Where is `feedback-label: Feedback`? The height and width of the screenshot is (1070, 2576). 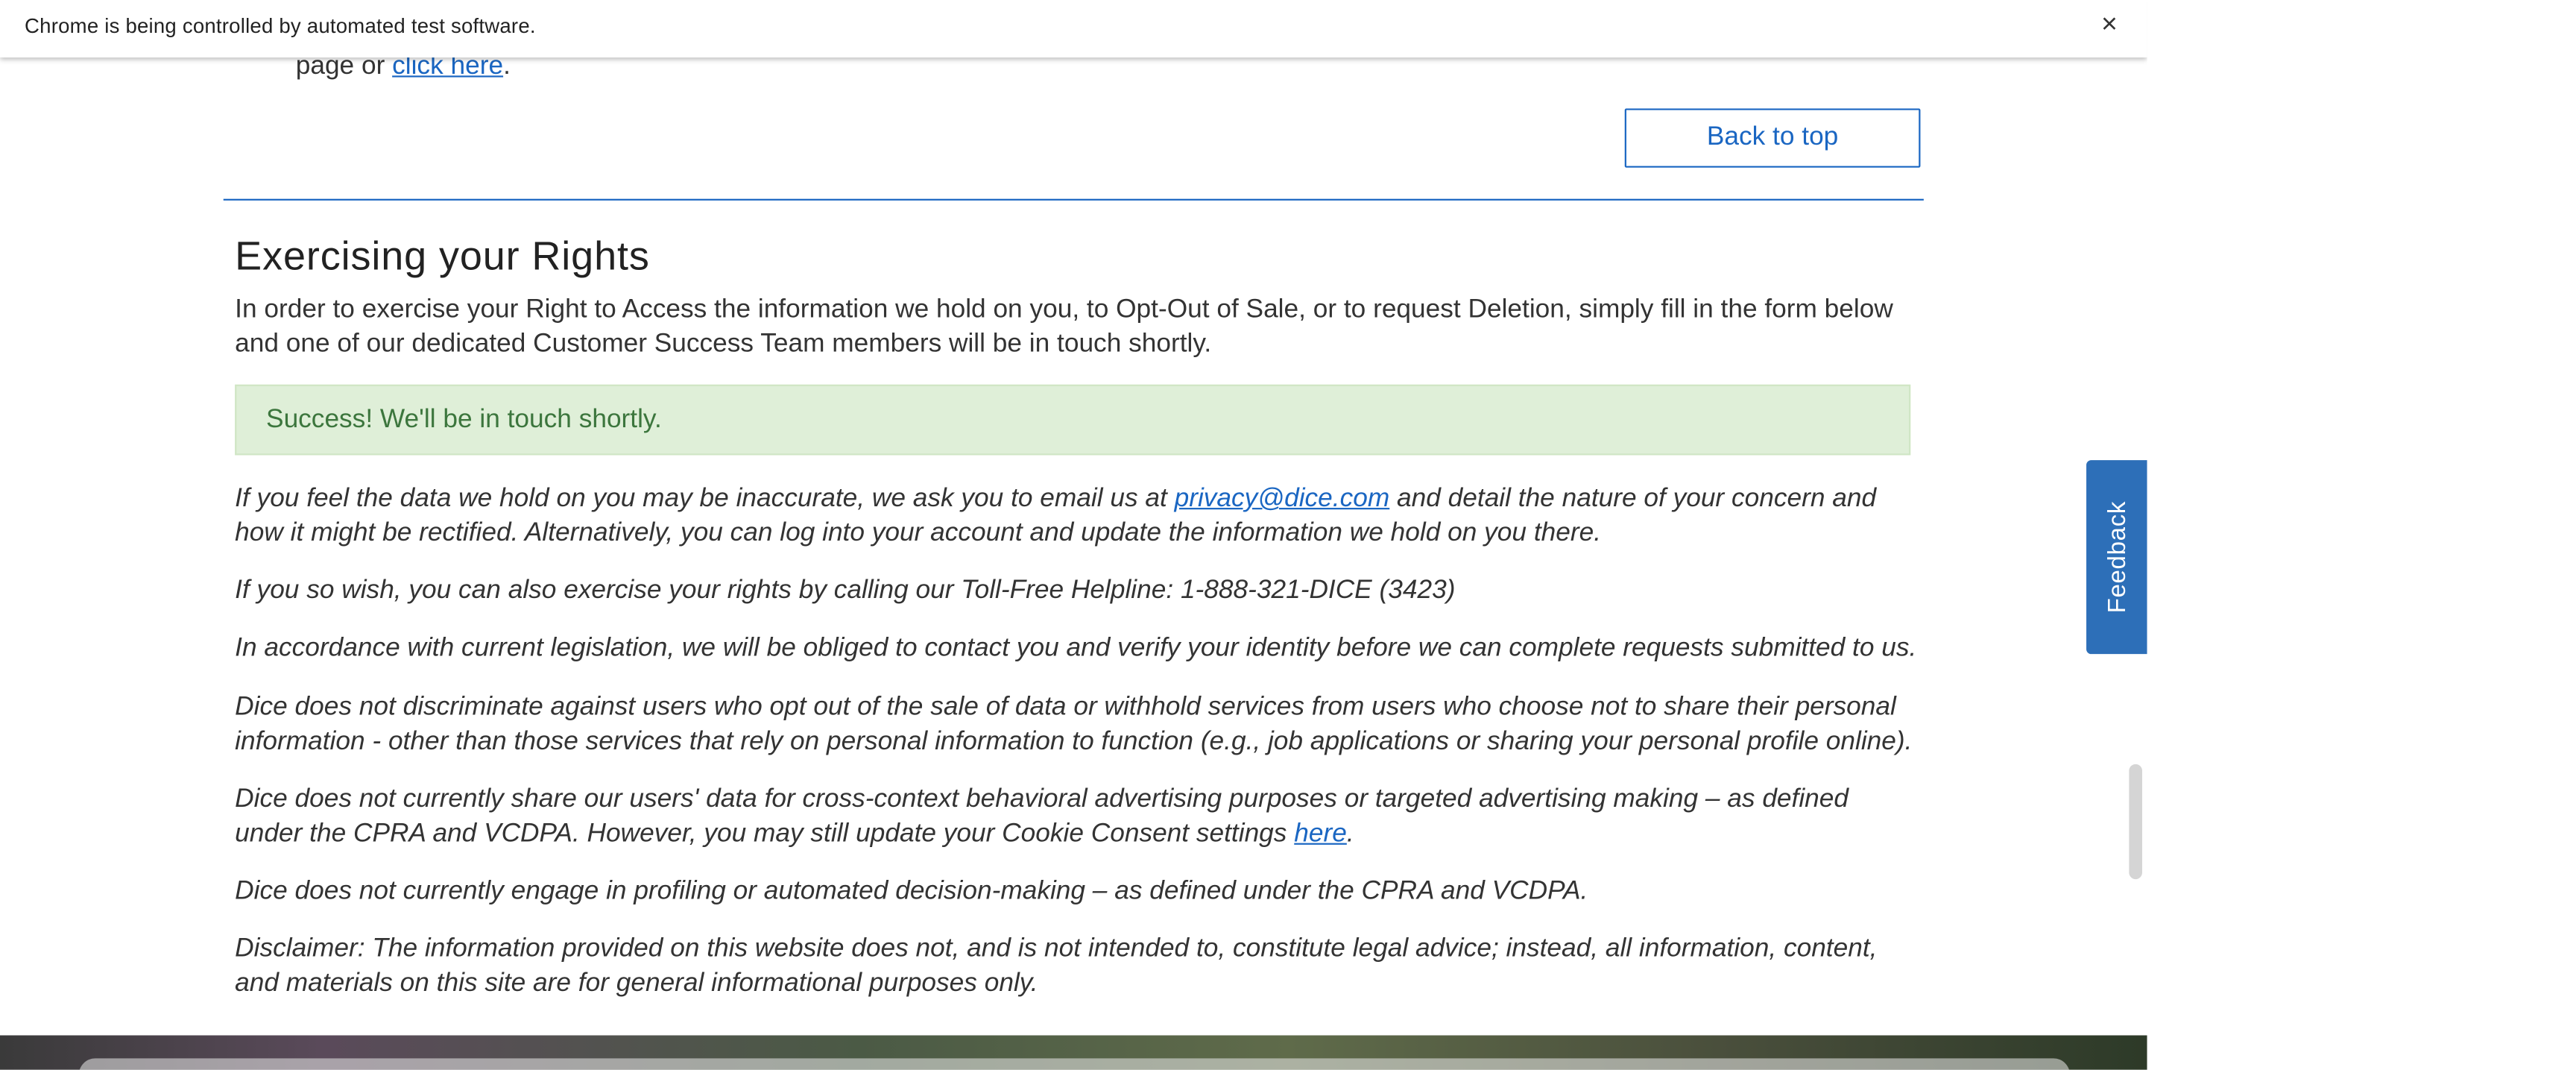 feedback-label: Feedback is located at coordinates (2117, 557).